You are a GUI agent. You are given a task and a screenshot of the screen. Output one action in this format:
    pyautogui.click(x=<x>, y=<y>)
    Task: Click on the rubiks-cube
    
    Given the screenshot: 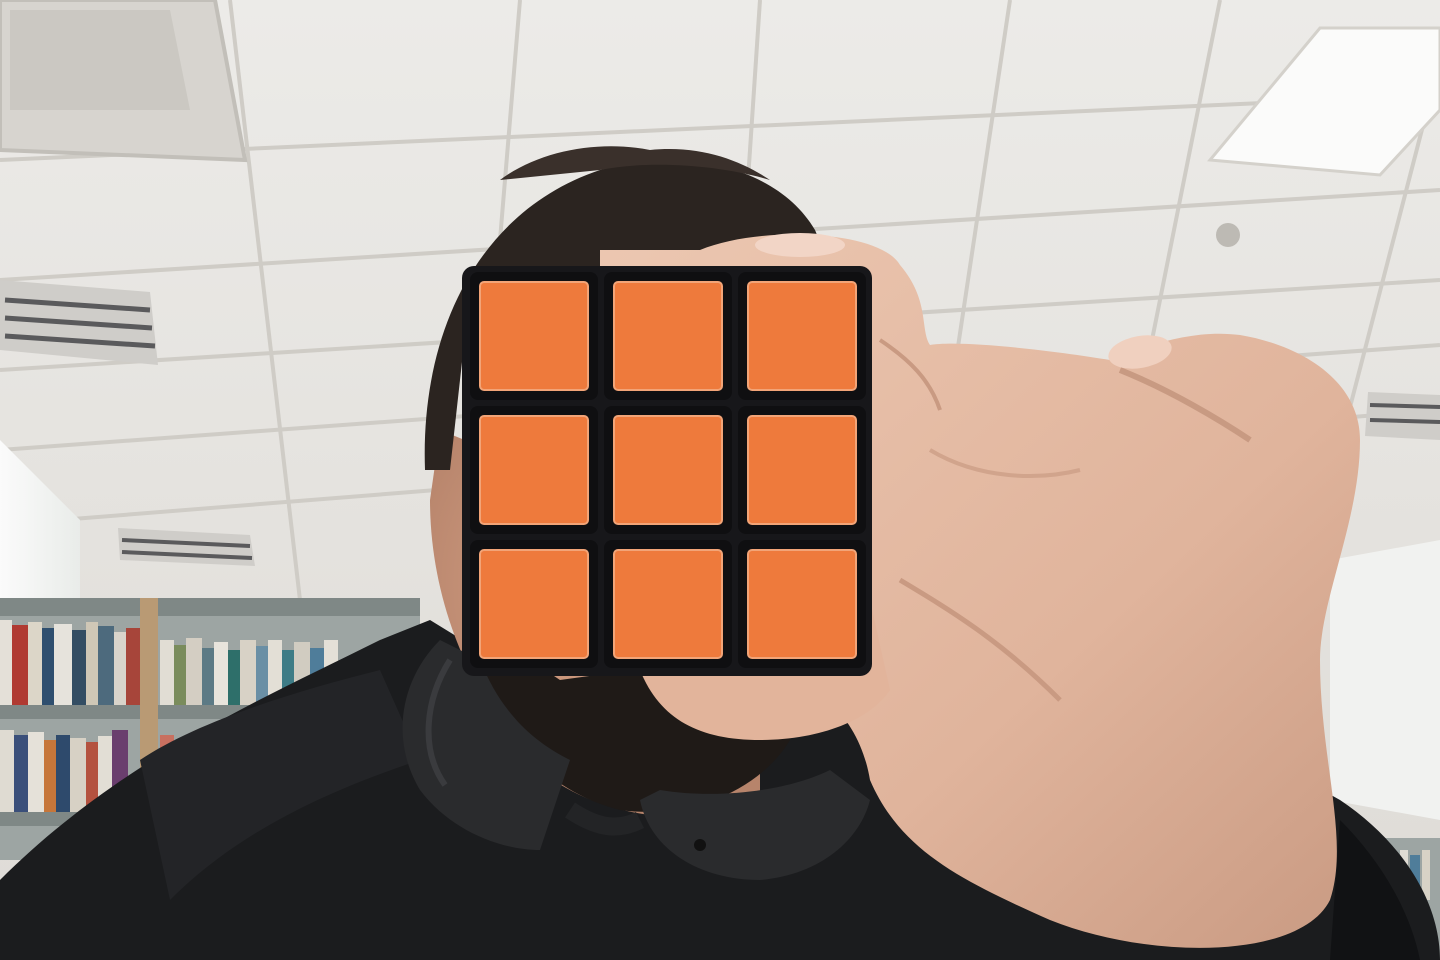 What is the action you would take?
    pyautogui.click(x=667, y=471)
    